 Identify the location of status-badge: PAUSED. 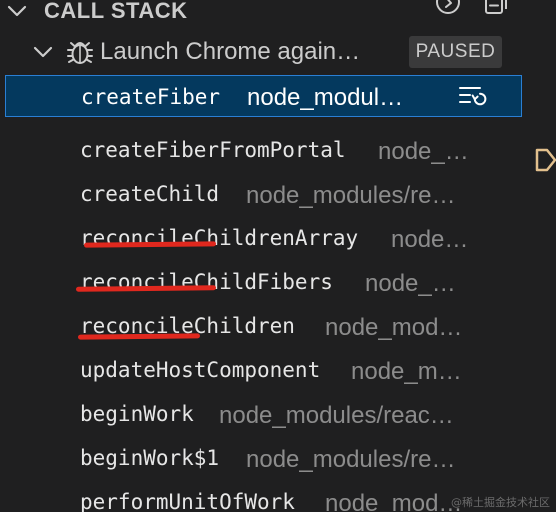
(455, 52).